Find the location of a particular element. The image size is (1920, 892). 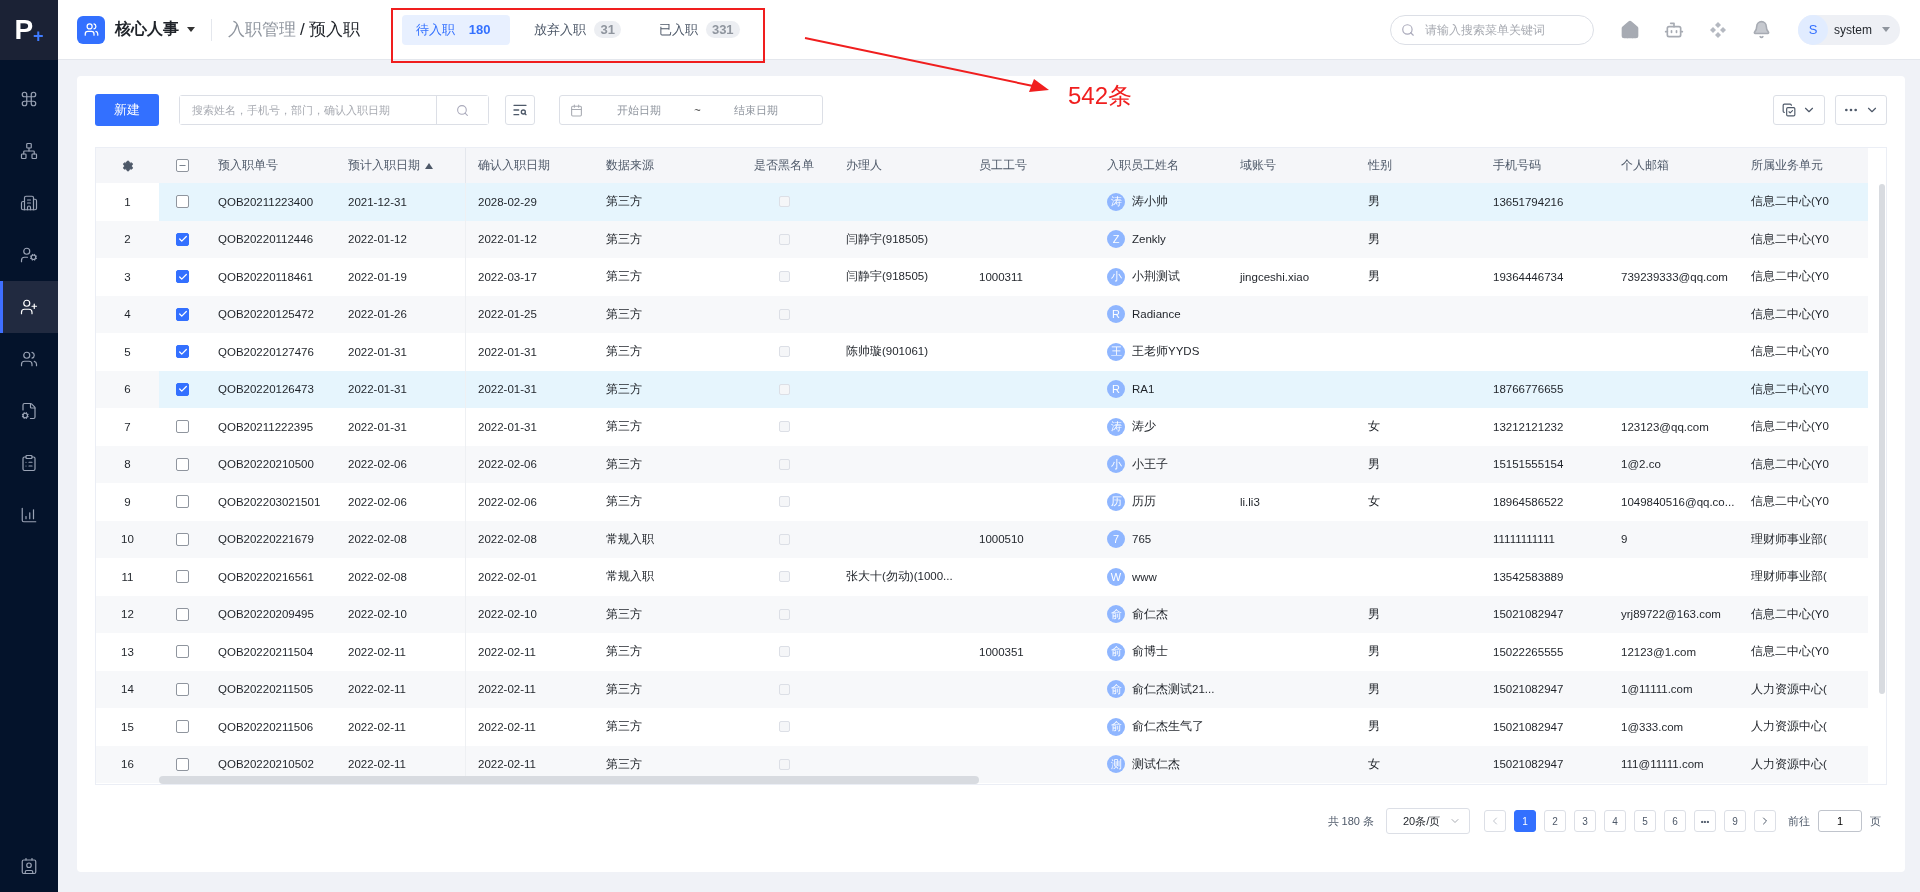

column-header: 个人邮箱 is located at coordinates (1674, 165).